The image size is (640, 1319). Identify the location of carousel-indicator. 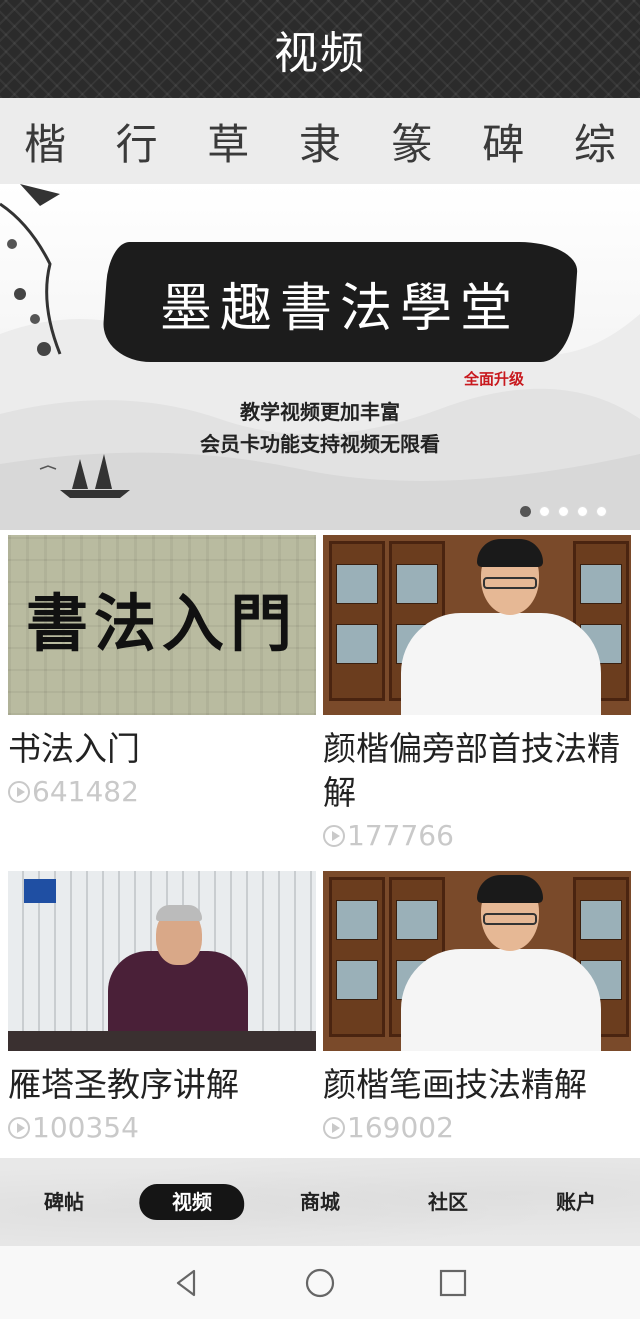
(563, 511).